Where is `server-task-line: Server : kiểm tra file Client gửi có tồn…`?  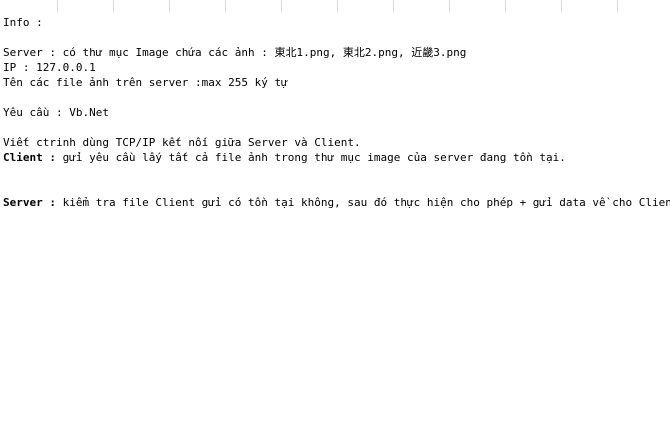 server-task-line: Server : kiểm tra file Client gửi có tồn… is located at coordinates (336, 202).